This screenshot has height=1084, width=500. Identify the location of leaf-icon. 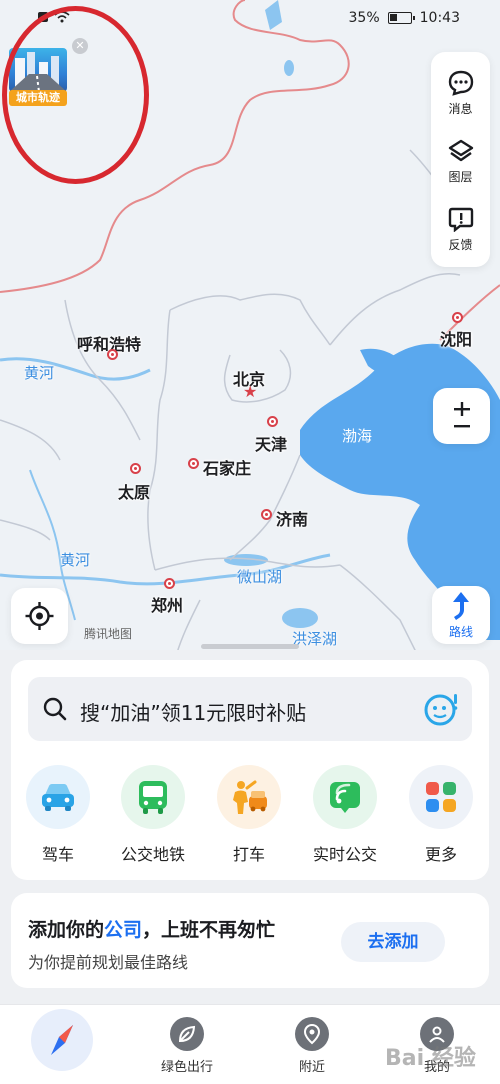
(187, 1034).